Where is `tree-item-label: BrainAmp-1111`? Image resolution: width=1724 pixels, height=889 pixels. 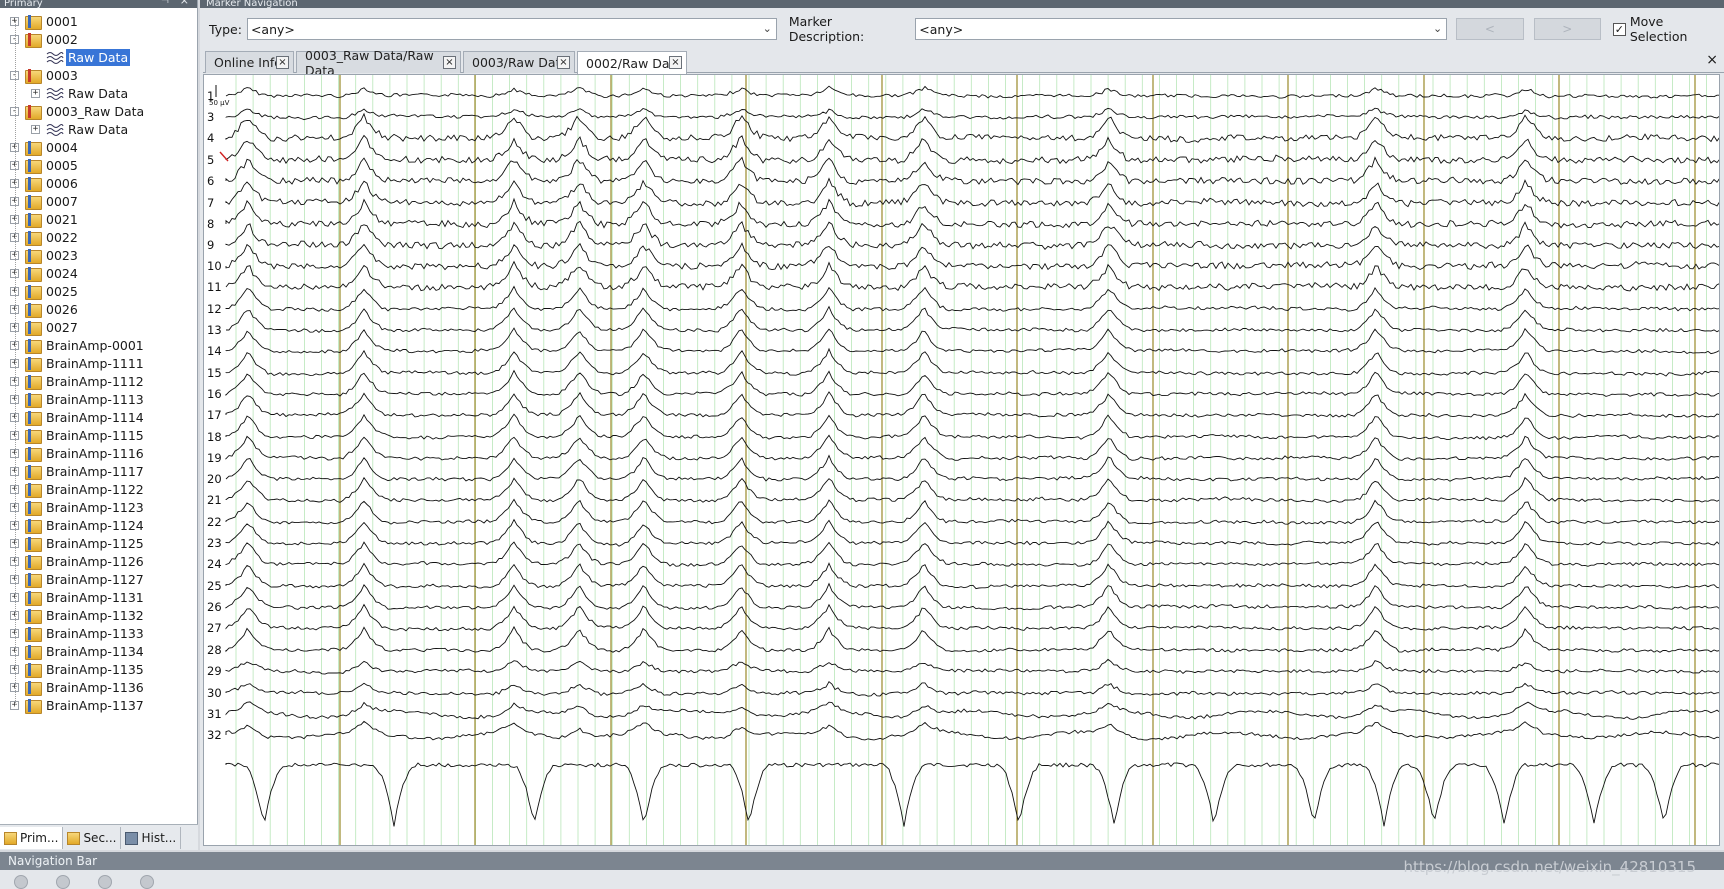
tree-item-label: BrainAmp-1111 is located at coordinates (95, 363).